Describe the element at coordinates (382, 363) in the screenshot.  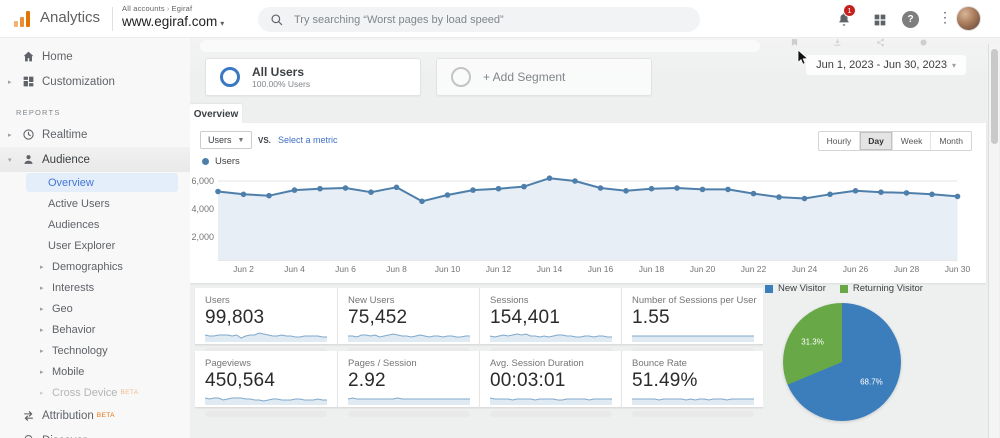
I see `metric-label: Pages / Session` at that location.